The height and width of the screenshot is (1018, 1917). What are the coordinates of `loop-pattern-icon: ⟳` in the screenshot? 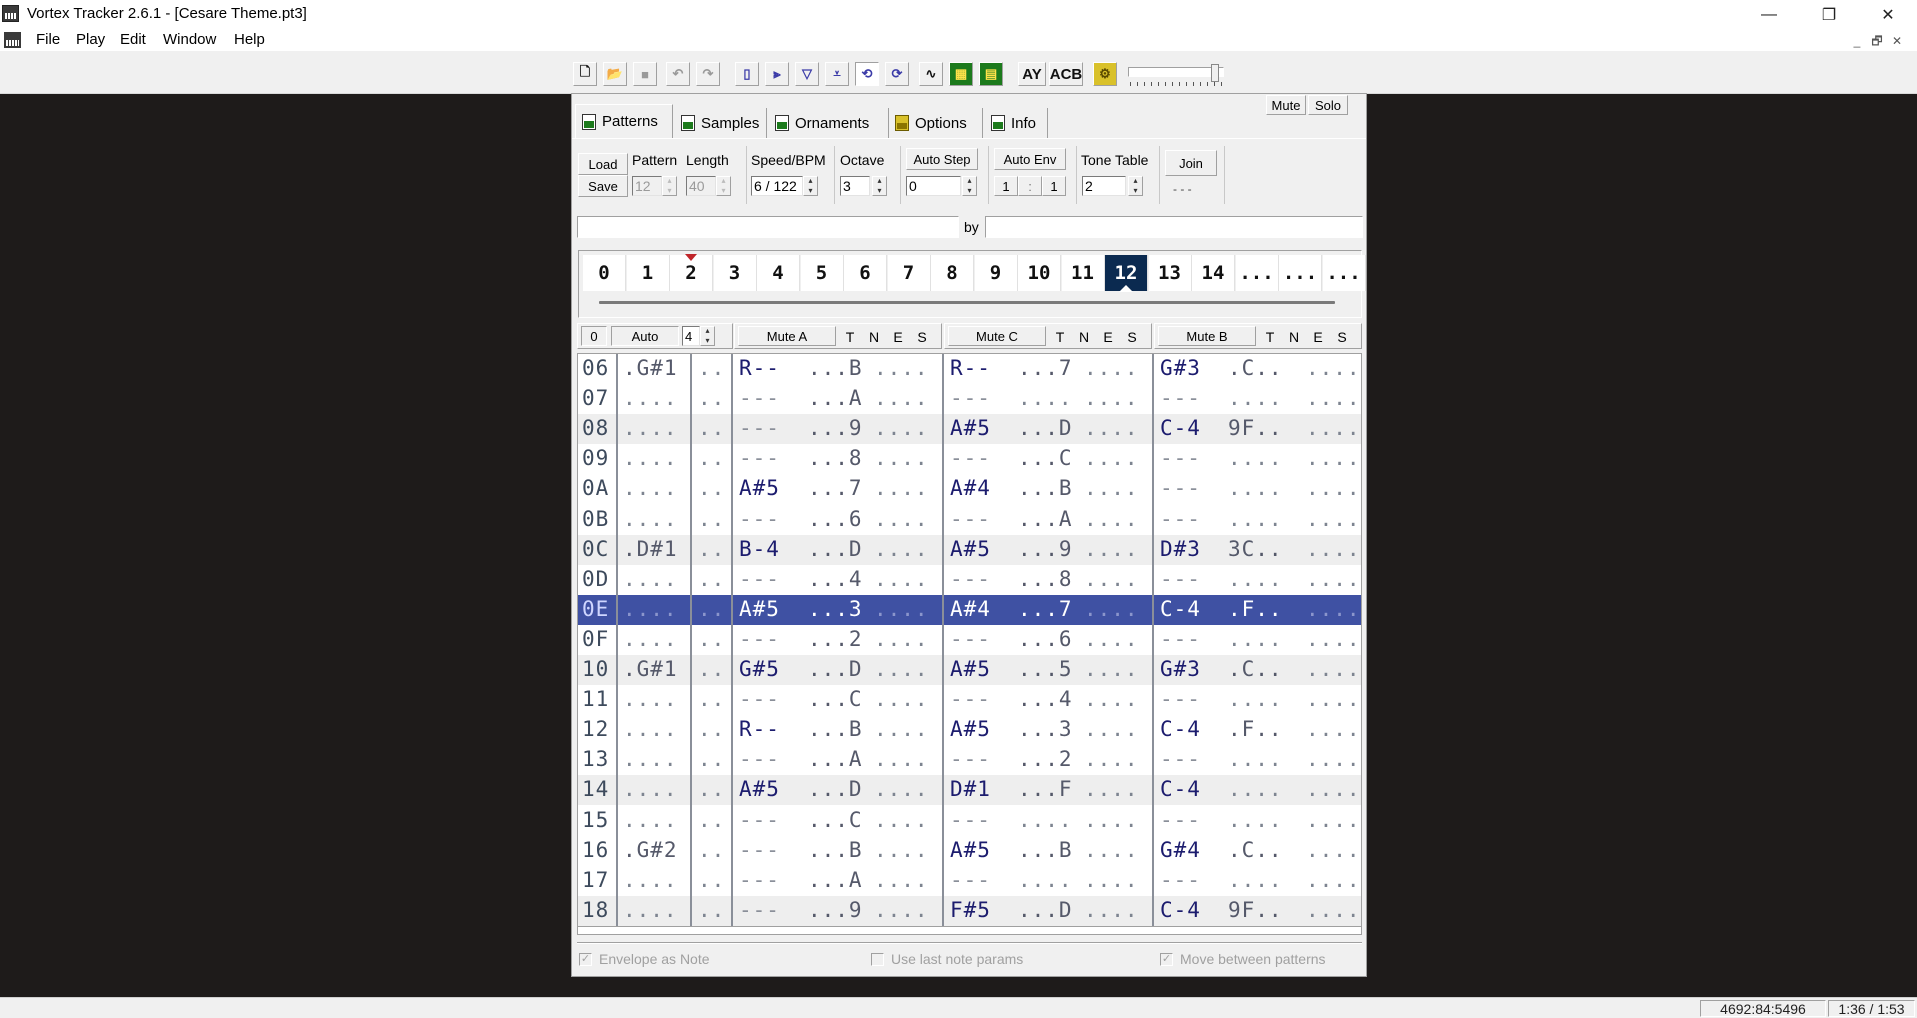 It's located at (897, 74).